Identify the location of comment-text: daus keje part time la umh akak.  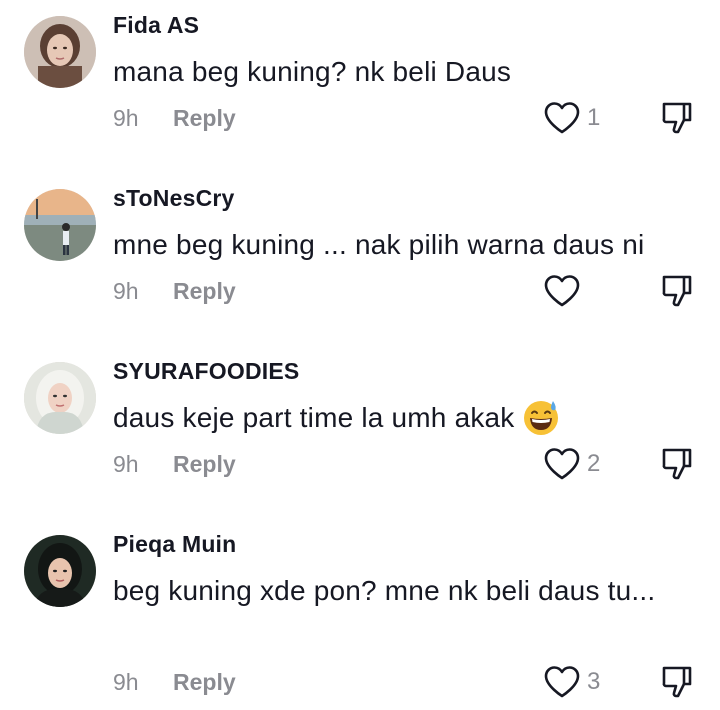
(408, 418).